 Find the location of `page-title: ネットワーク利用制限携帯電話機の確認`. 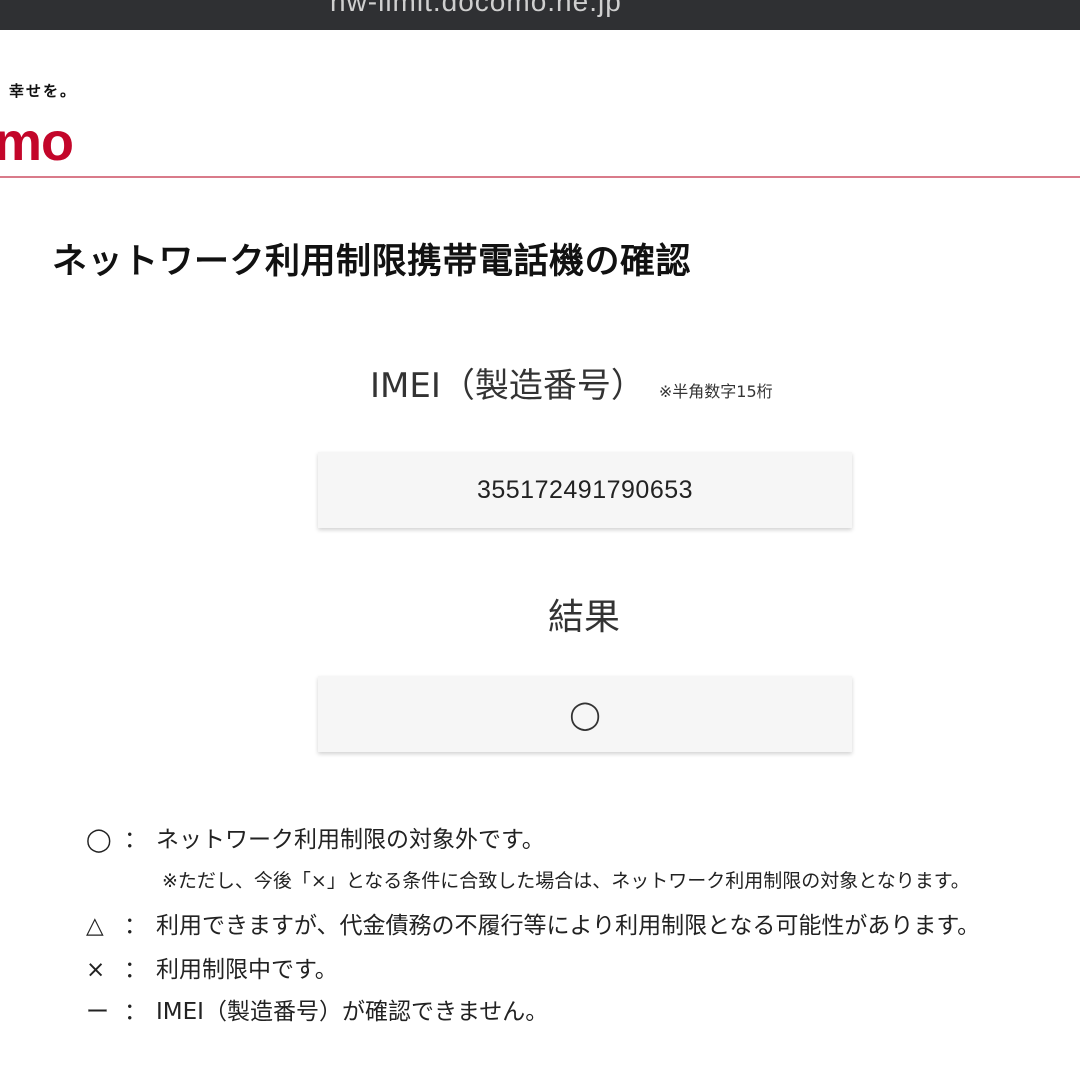

page-title: ネットワーク利用制限携帯電話機の確認 is located at coordinates (372, 262).